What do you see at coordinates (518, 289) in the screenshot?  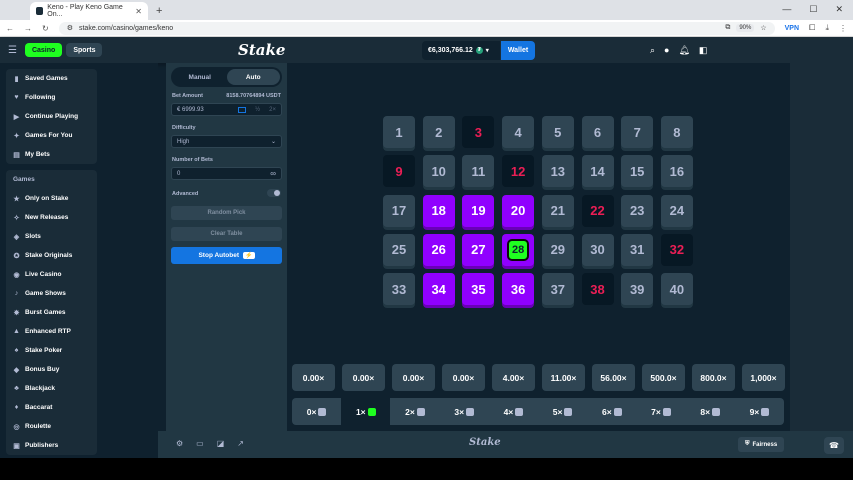 I see `keno-tile: 36` at bounding box center [518, 289].